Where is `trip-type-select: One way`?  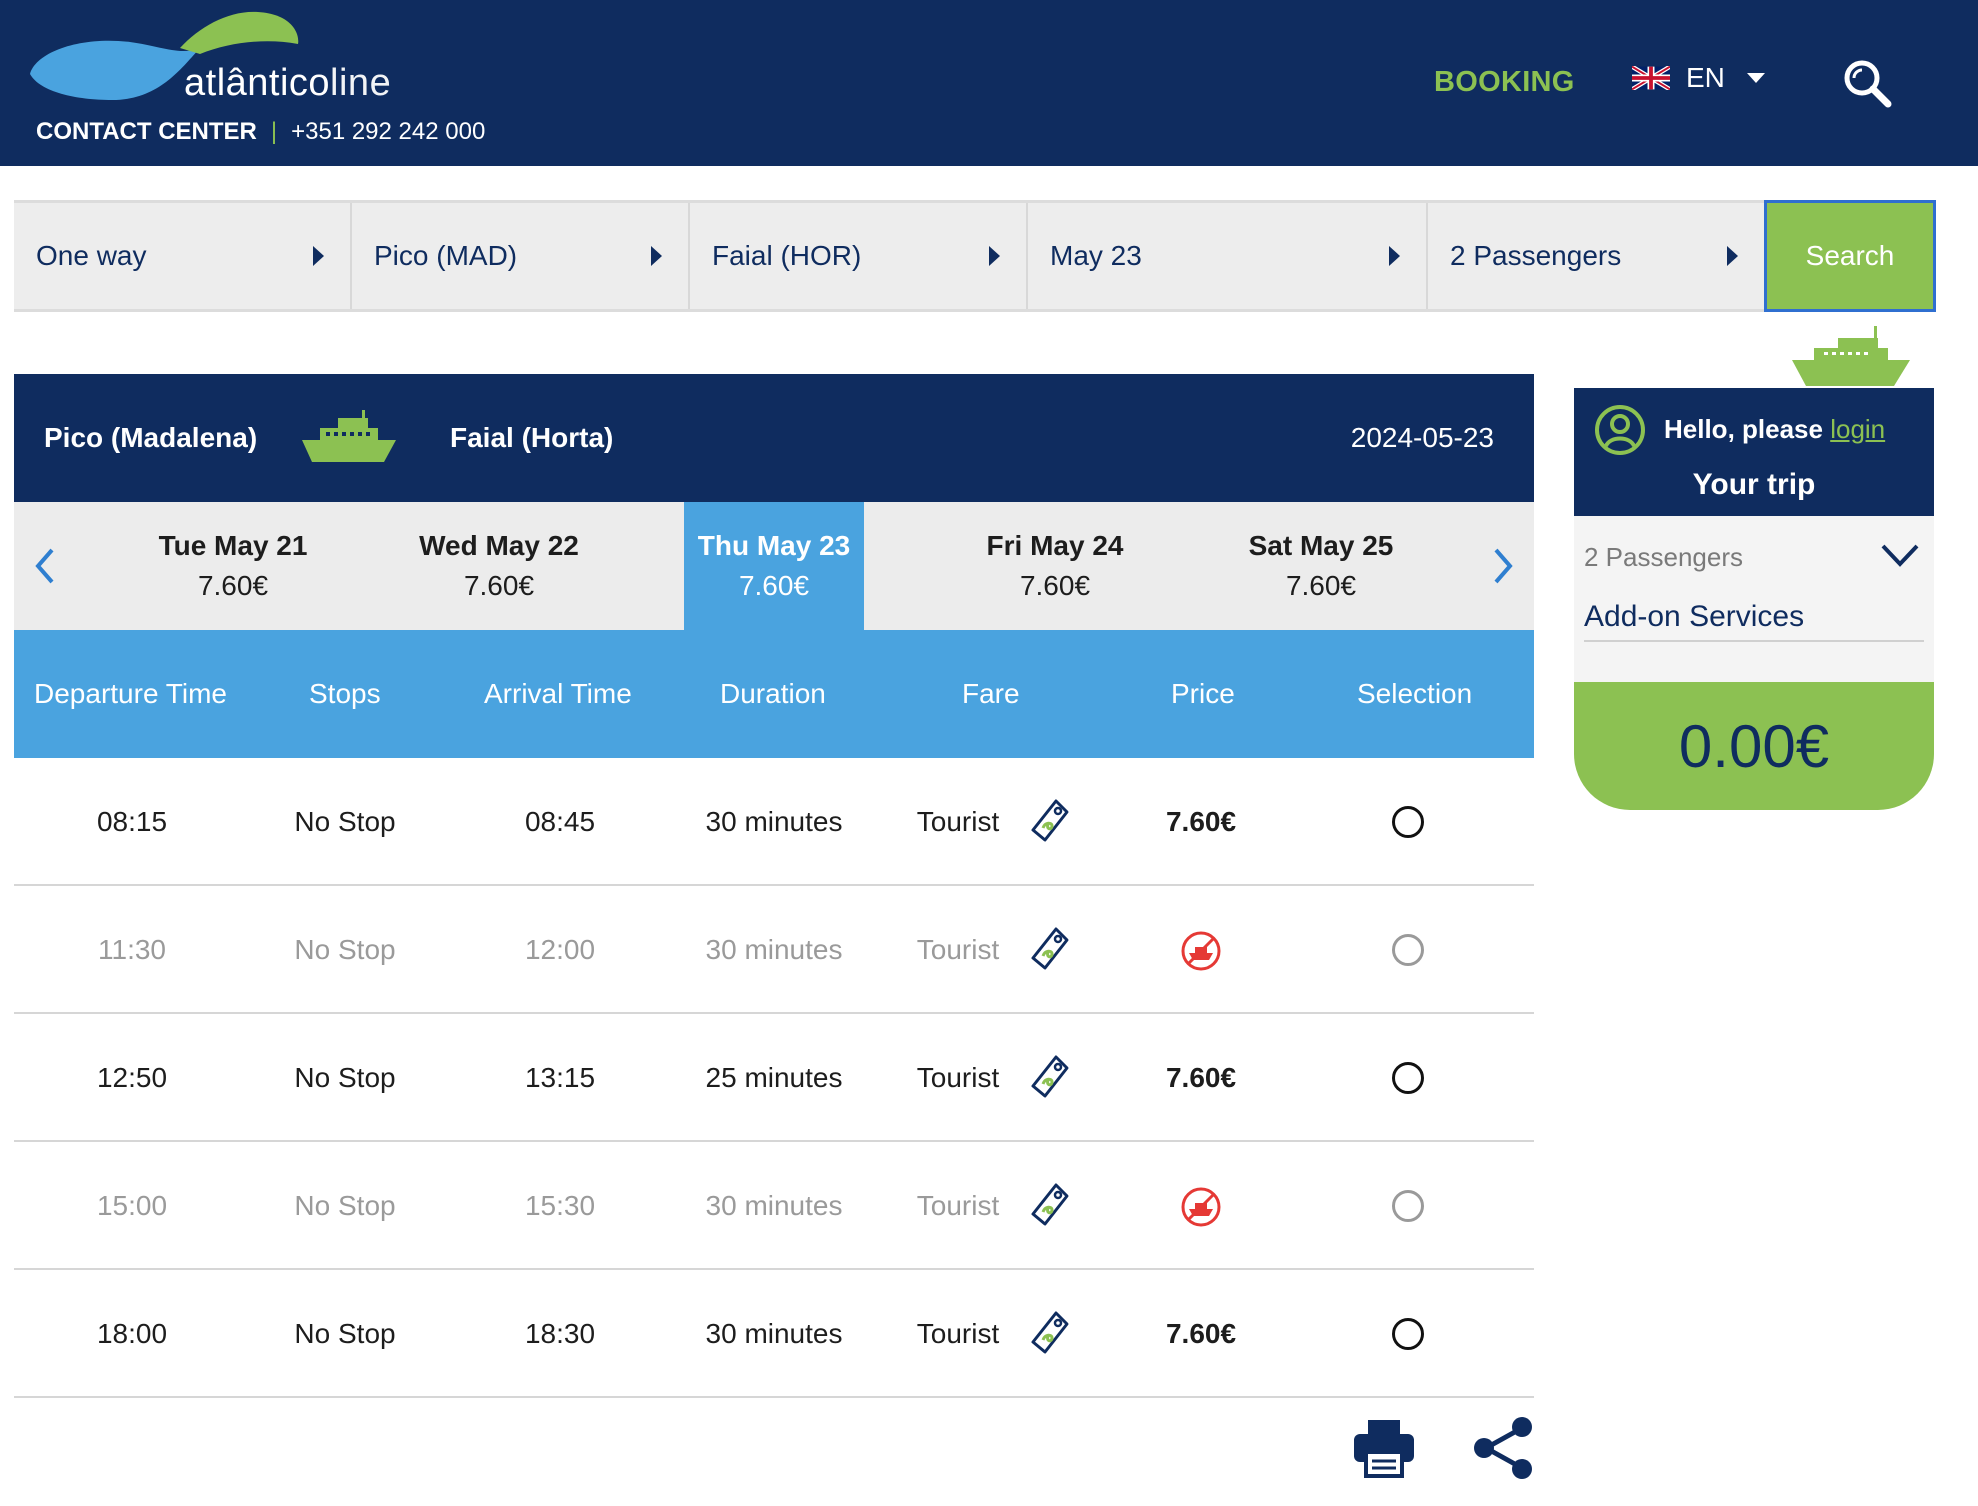 trip-type-select: One way is located at coordinates (183, 256).